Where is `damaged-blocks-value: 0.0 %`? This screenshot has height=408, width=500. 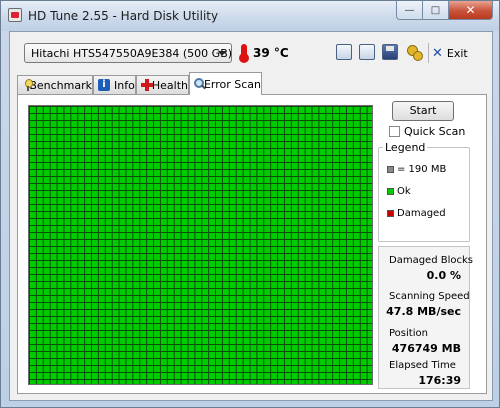
damaged-blocks-value: 0.0 % is located at coordinates (443, 275).